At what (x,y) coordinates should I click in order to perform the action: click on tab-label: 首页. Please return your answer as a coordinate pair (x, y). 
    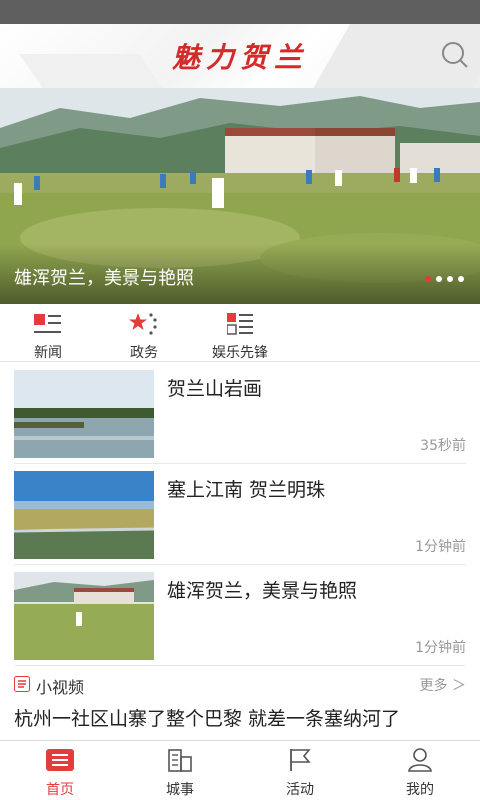
    Looking at the image, I should click on (60, 790).